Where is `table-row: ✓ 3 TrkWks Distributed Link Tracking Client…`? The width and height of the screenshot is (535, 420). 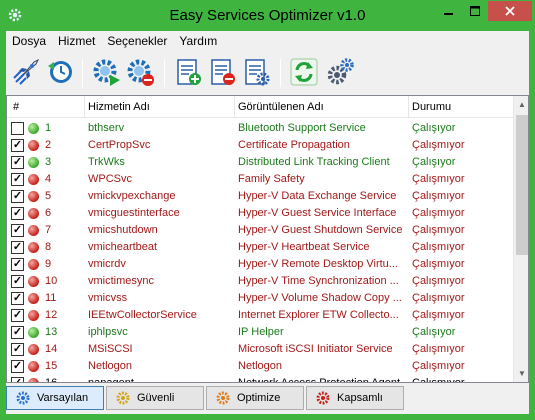 table-row: ✓ 3 TrkWks Distributed Link Tracking Client… is located at coordinates (260, 162).